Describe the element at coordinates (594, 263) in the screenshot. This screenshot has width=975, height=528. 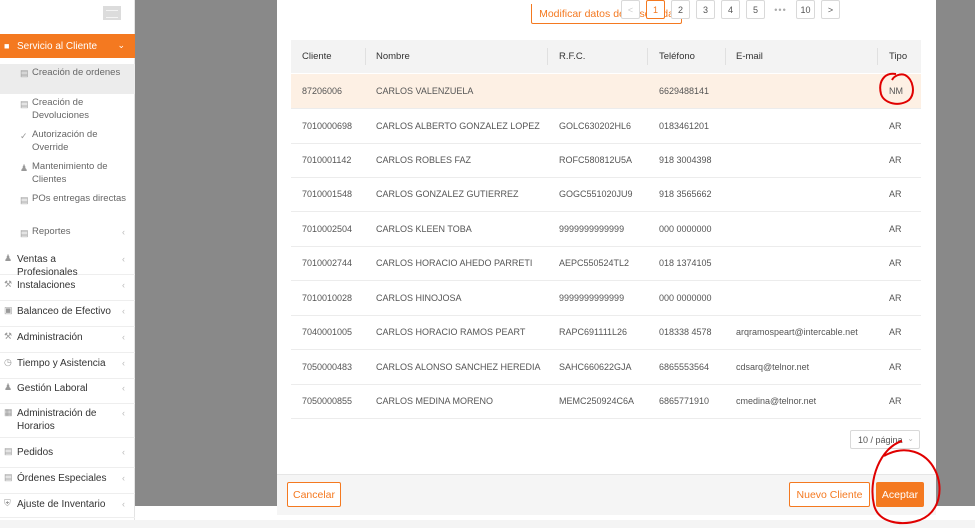
I see `cell-rfc: AEPC550524TL2` at that location.